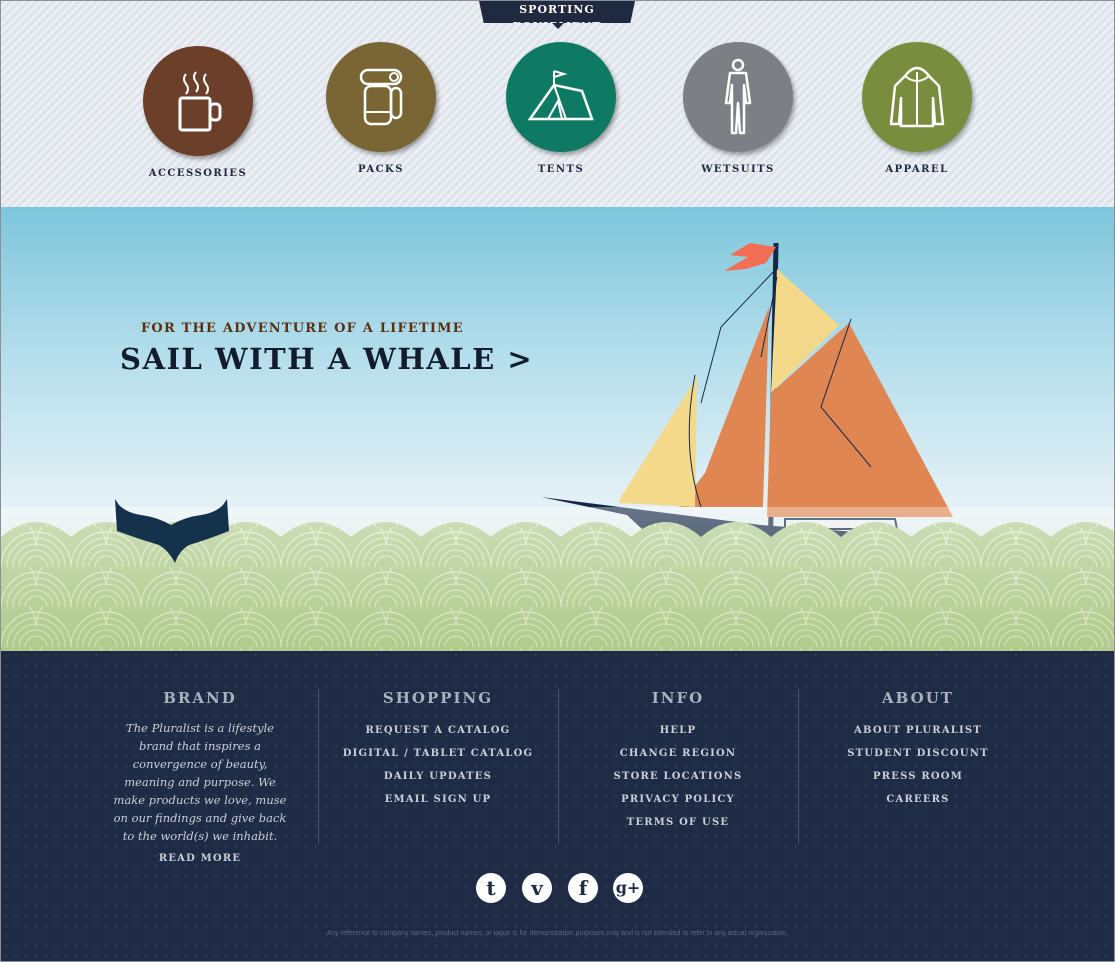 This screenshot has width=1115, height=962. I want to click on hero-cta-link: SAIL WITH A WHALE >, so click(326, 359).